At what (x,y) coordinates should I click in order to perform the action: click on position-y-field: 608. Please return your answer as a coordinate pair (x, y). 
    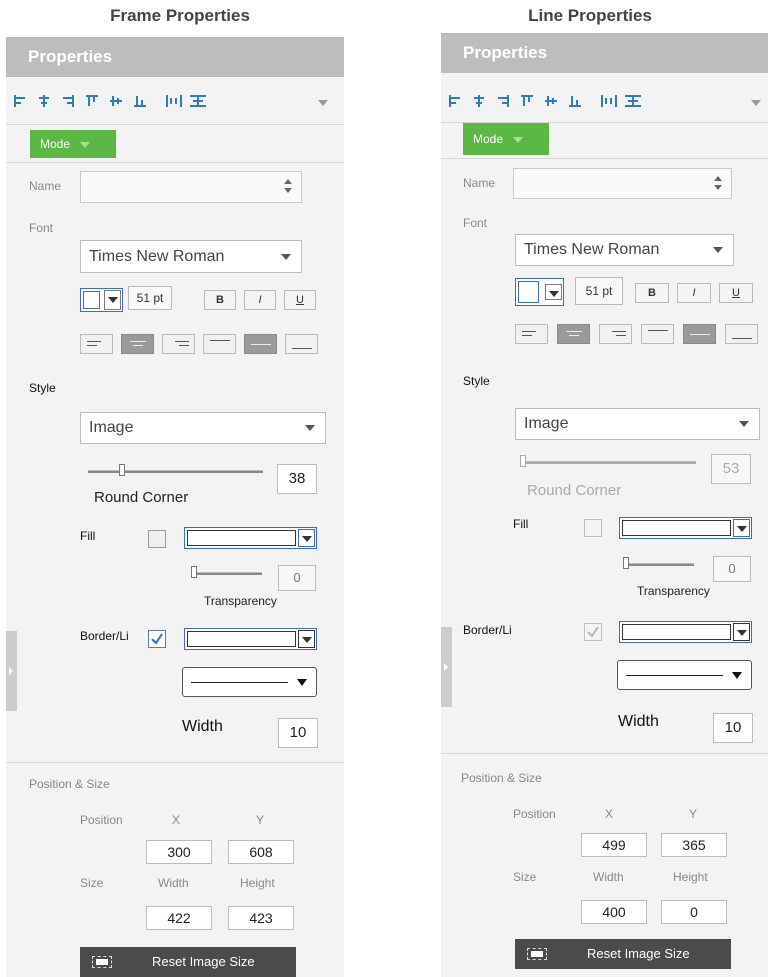
    Looking at the image, I should click on (261, 852).